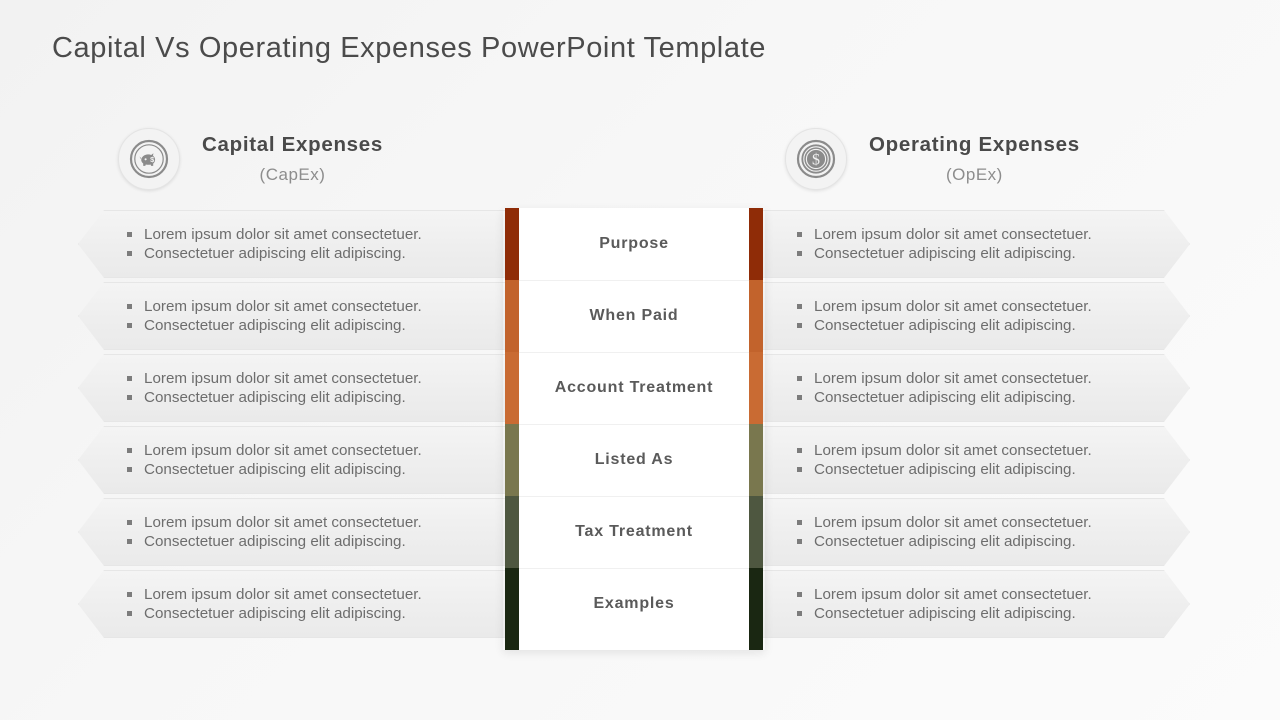 The height and width of the screenshot is (720, 1280). Describe the element at coordinates (149, 159) in the screenshot. I see `piggy-bank-coin-icon: $` at that location.